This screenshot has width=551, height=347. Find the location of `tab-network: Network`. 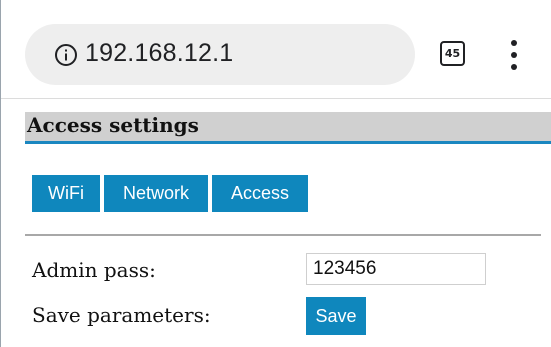

tab-network: Network is located at coordinates (156, 193).